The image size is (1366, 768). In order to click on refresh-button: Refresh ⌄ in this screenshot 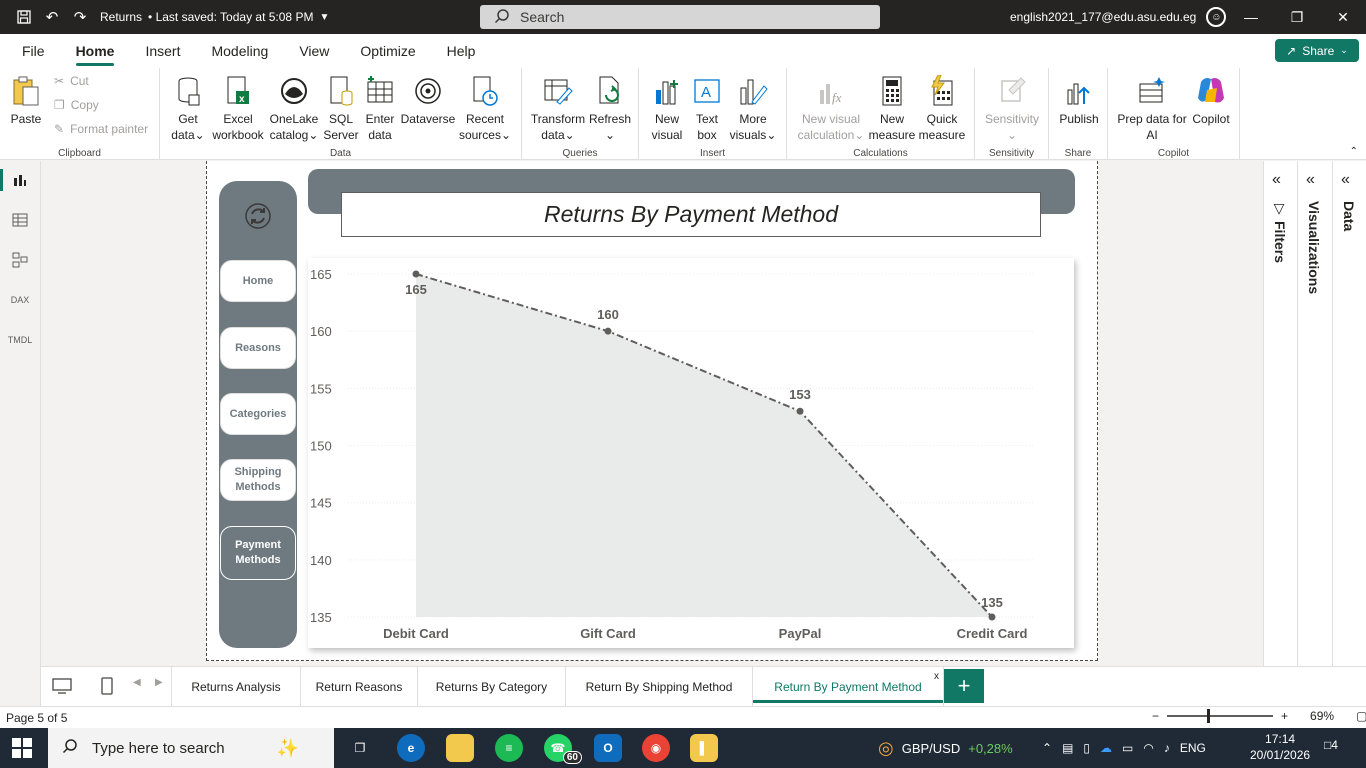, I will do `click(610, 108)`.